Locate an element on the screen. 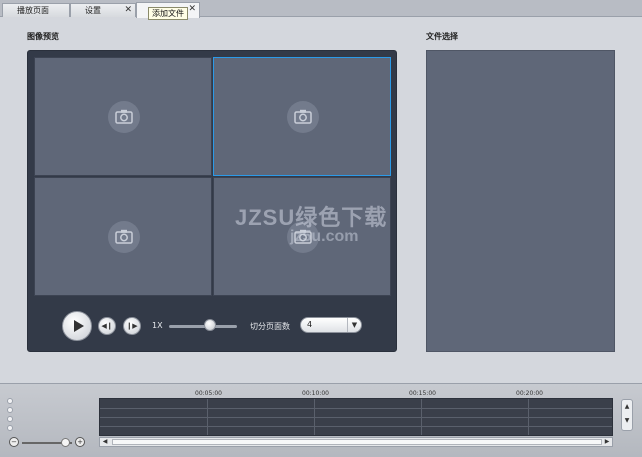  horizontal-scroll-thumb is located at coordinates (357, 442).